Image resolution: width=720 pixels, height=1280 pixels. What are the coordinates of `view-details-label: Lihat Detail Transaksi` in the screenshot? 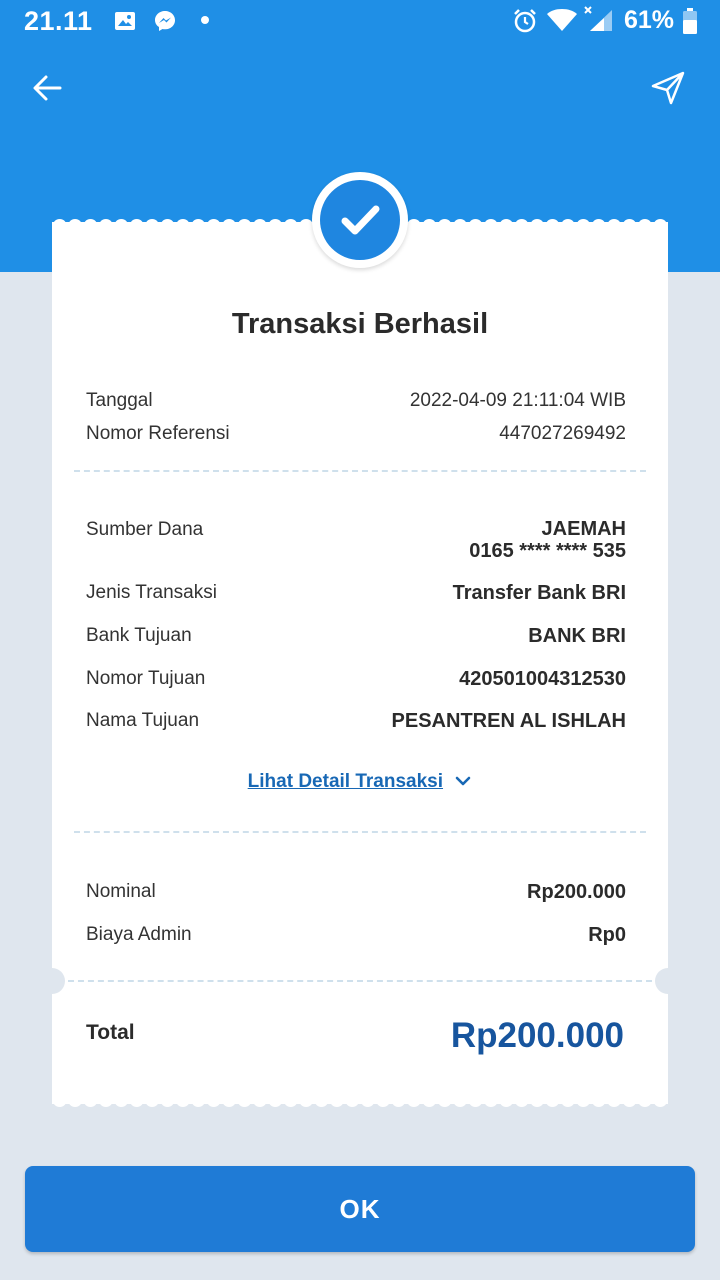 It's located at (345, 781).